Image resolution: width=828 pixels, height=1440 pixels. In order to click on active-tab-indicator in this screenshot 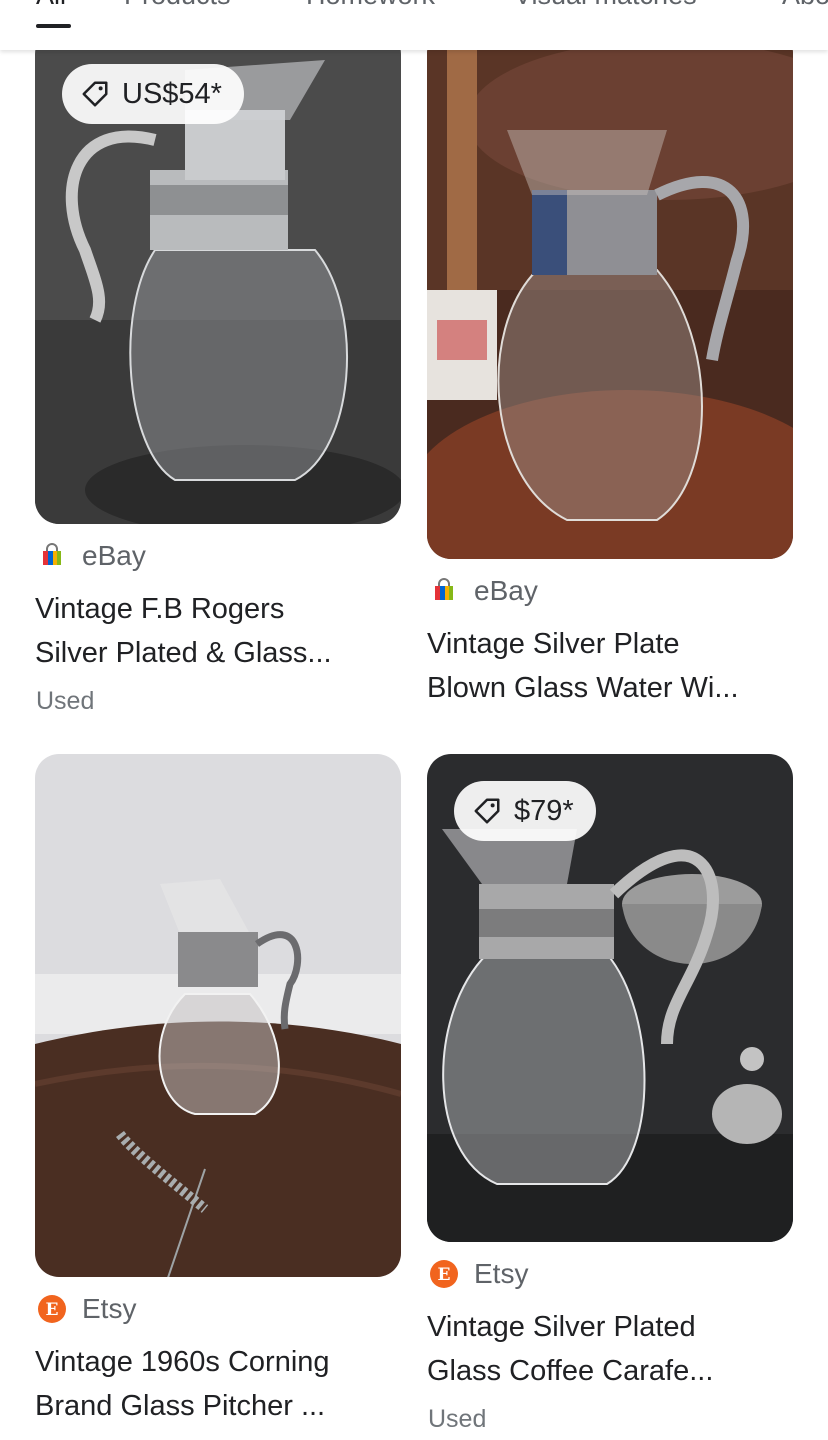, I will do `click(53, 26)`.